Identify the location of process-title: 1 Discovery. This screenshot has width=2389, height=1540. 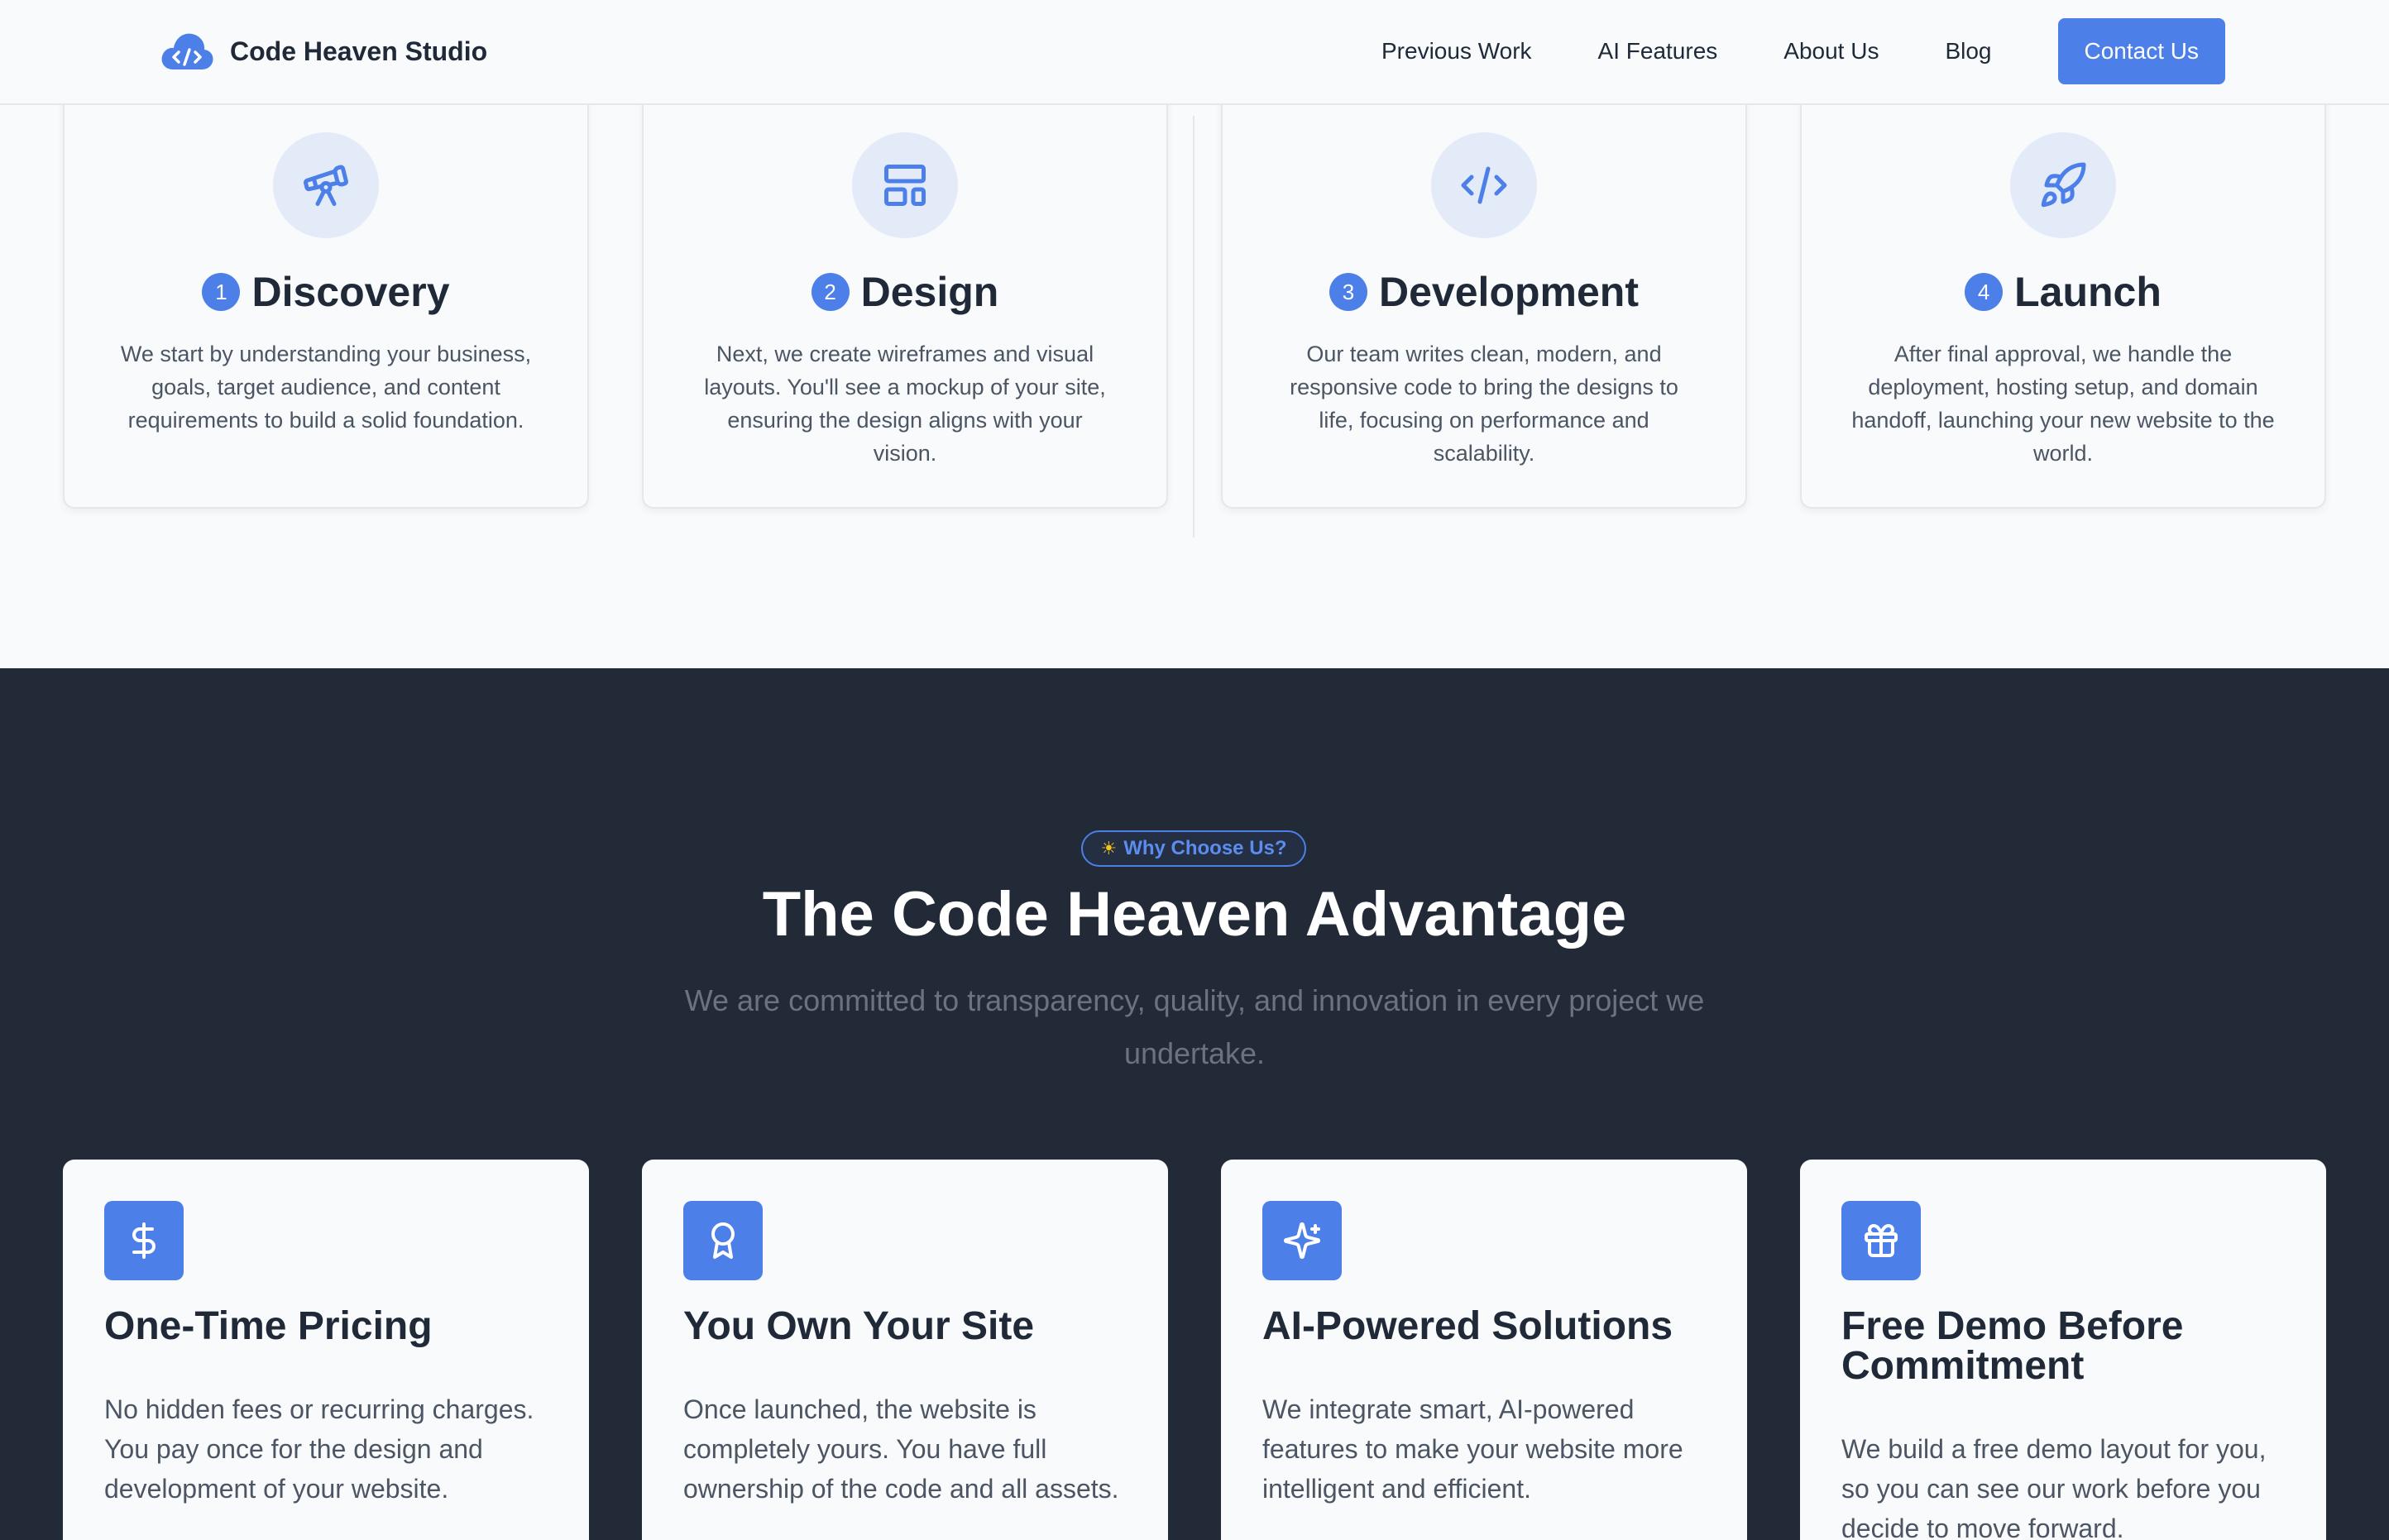
(326, 292).